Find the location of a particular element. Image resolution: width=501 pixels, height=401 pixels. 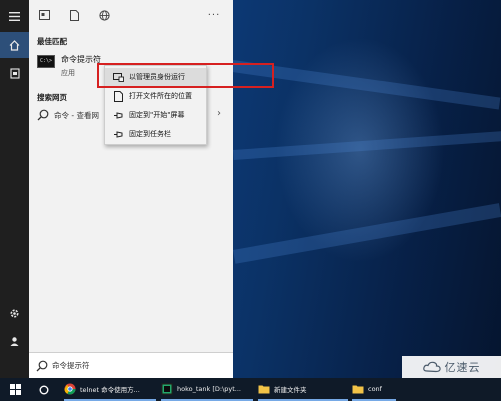

search-filter-bar: ··· is located at coordinates (131, 15).